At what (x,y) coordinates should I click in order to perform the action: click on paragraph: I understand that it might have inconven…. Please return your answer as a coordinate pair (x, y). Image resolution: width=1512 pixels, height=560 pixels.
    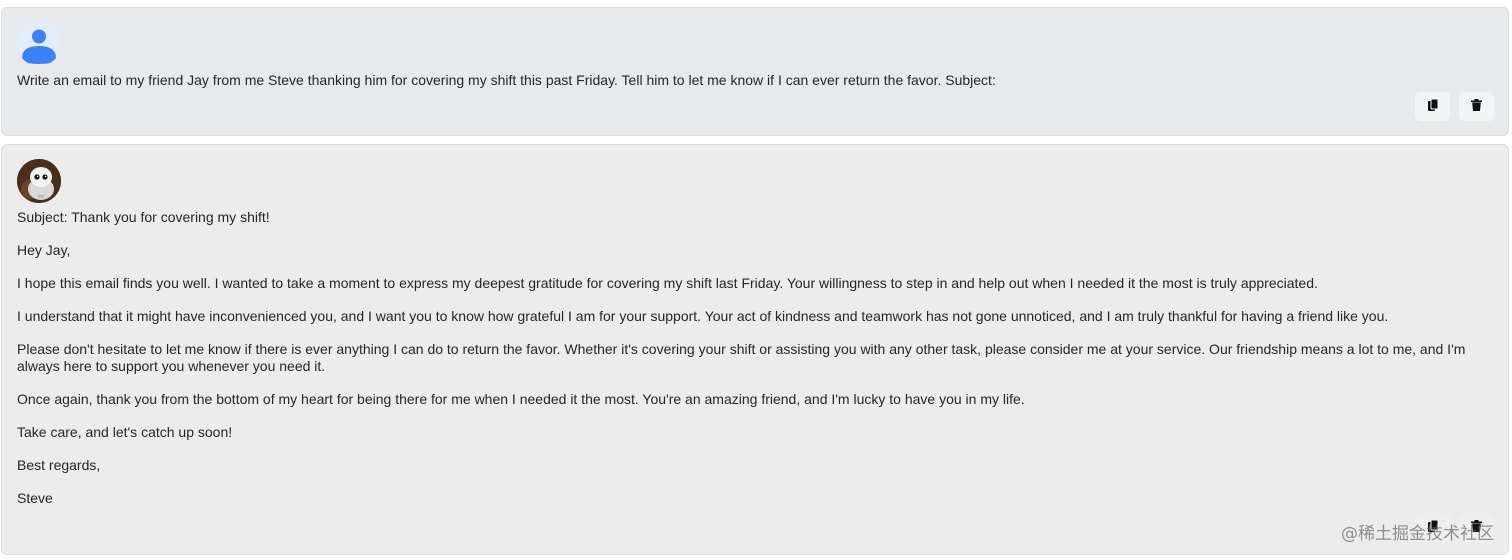
    Looking at the image, I should click on (703, 316).